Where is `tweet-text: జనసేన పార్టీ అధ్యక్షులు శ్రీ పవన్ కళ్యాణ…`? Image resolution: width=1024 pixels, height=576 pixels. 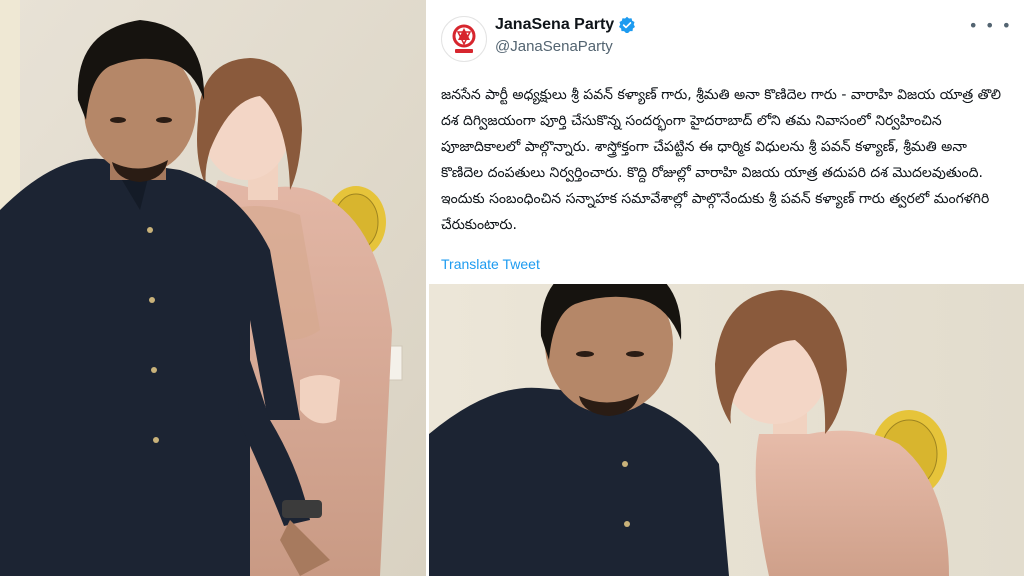 tweet-text: జనసేన పార్టీ అధ్యక్షులు శ్రీ పవన్ కళ్యాణ… is located at coordinates (721, 160).